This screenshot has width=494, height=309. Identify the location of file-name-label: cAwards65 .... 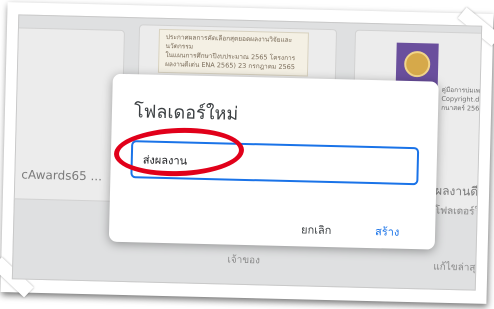
(62, 175).